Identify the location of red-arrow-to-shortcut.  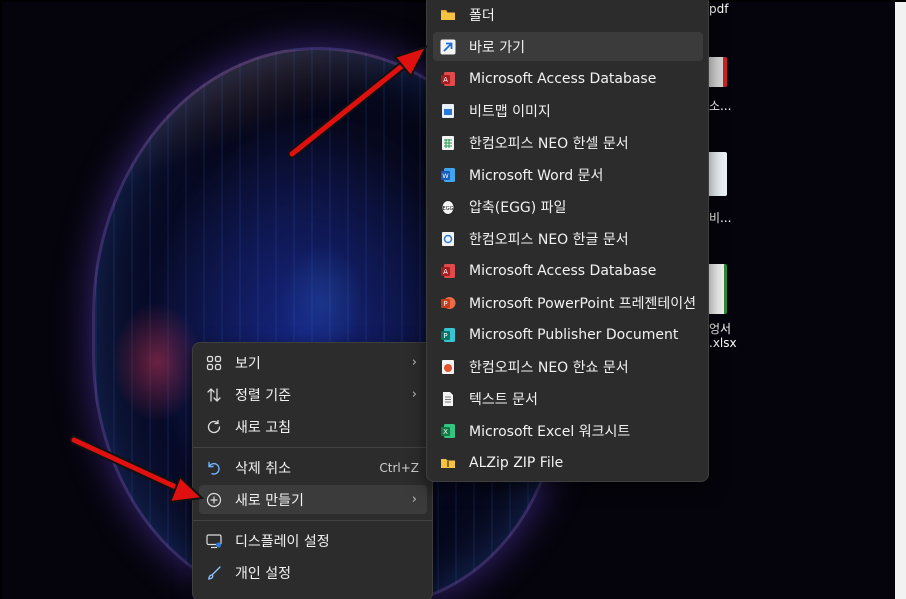
(358, 102).